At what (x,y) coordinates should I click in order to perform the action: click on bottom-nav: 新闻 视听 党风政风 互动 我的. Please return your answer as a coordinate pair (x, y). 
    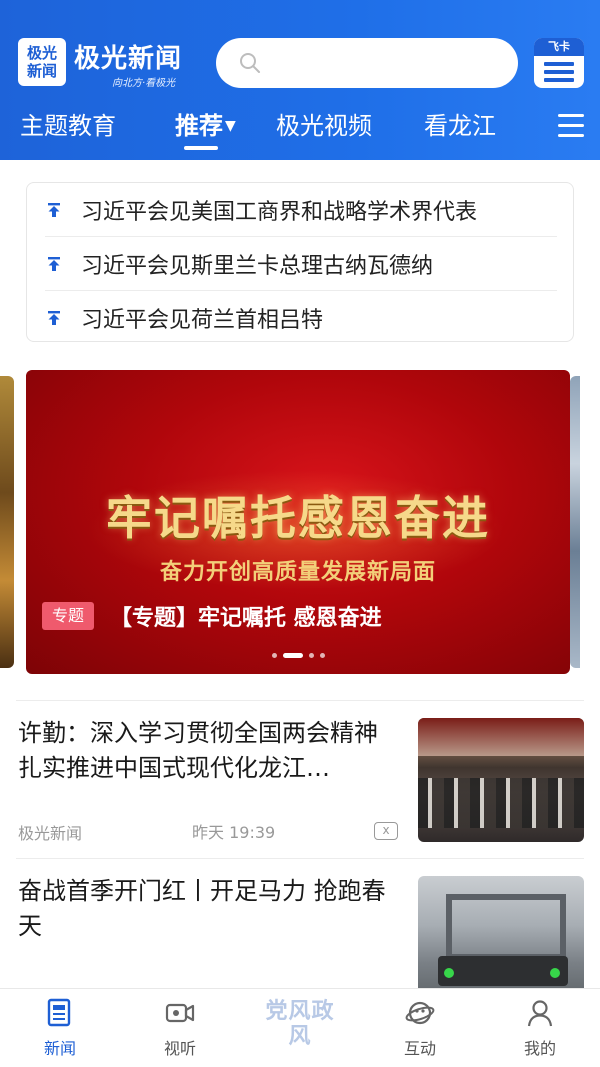
    Looking at the image, I should click on (300, 1027).